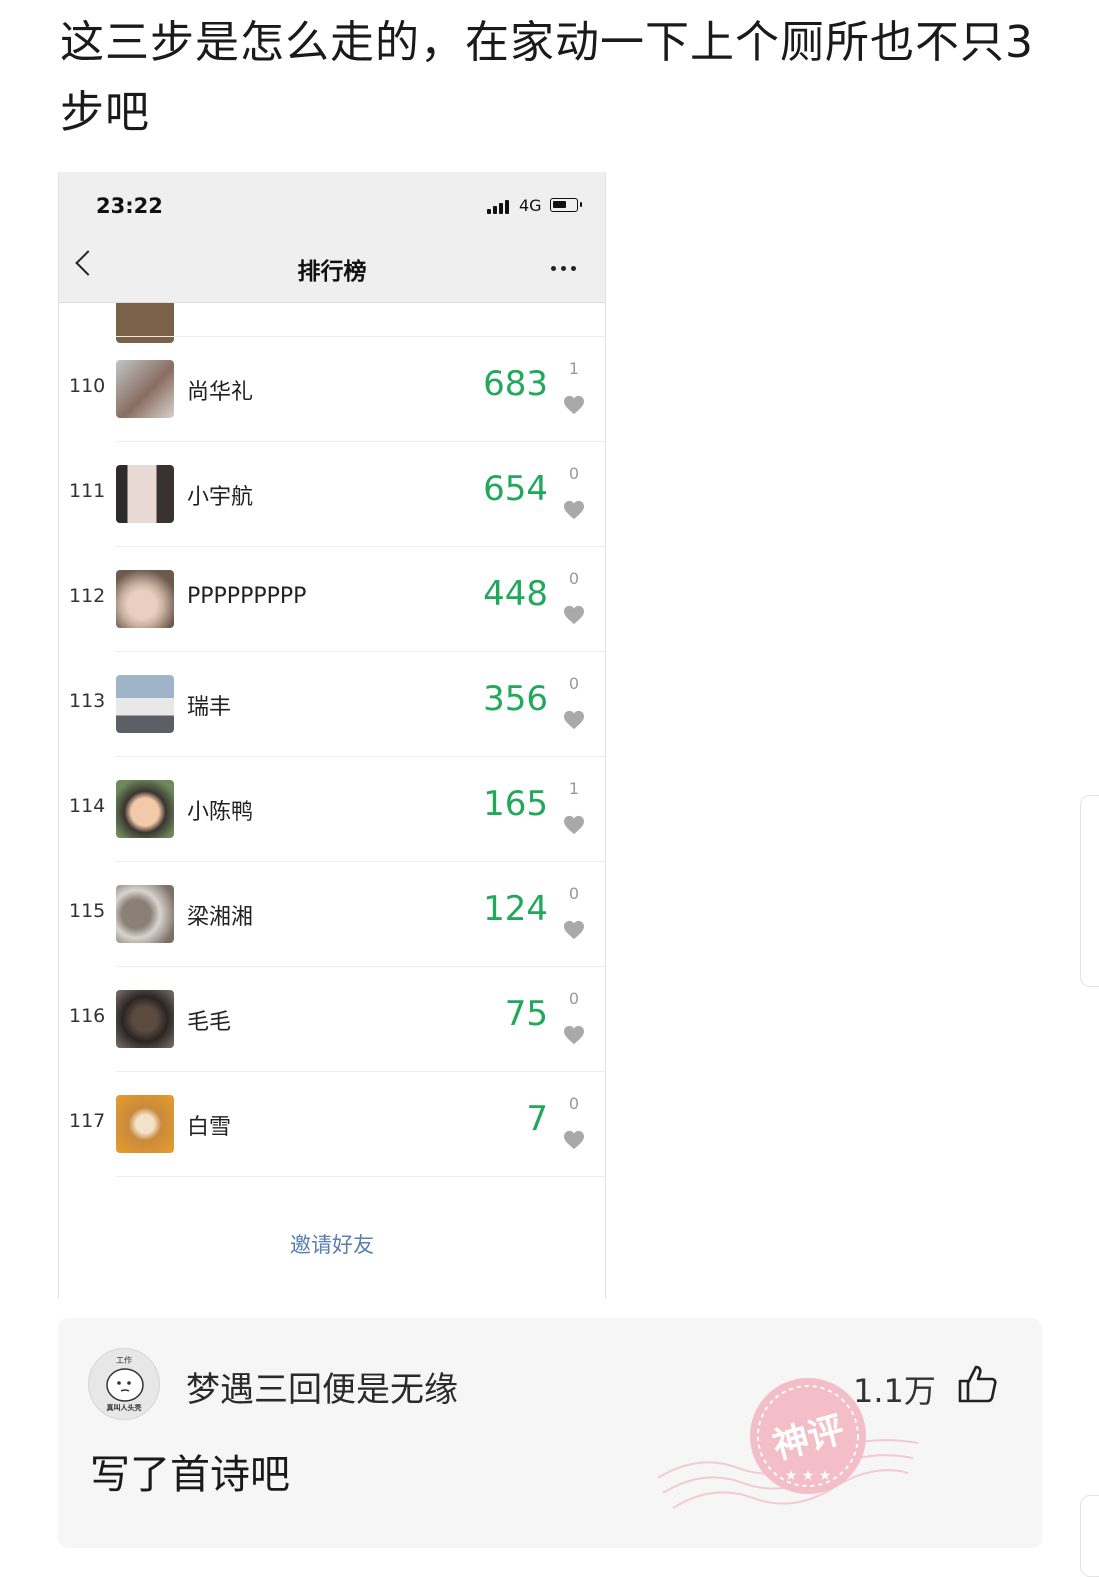 Image resolution: width=1099 pixels, height=1577 pixels. I want to click on step-count: 683, so click(515, 384).